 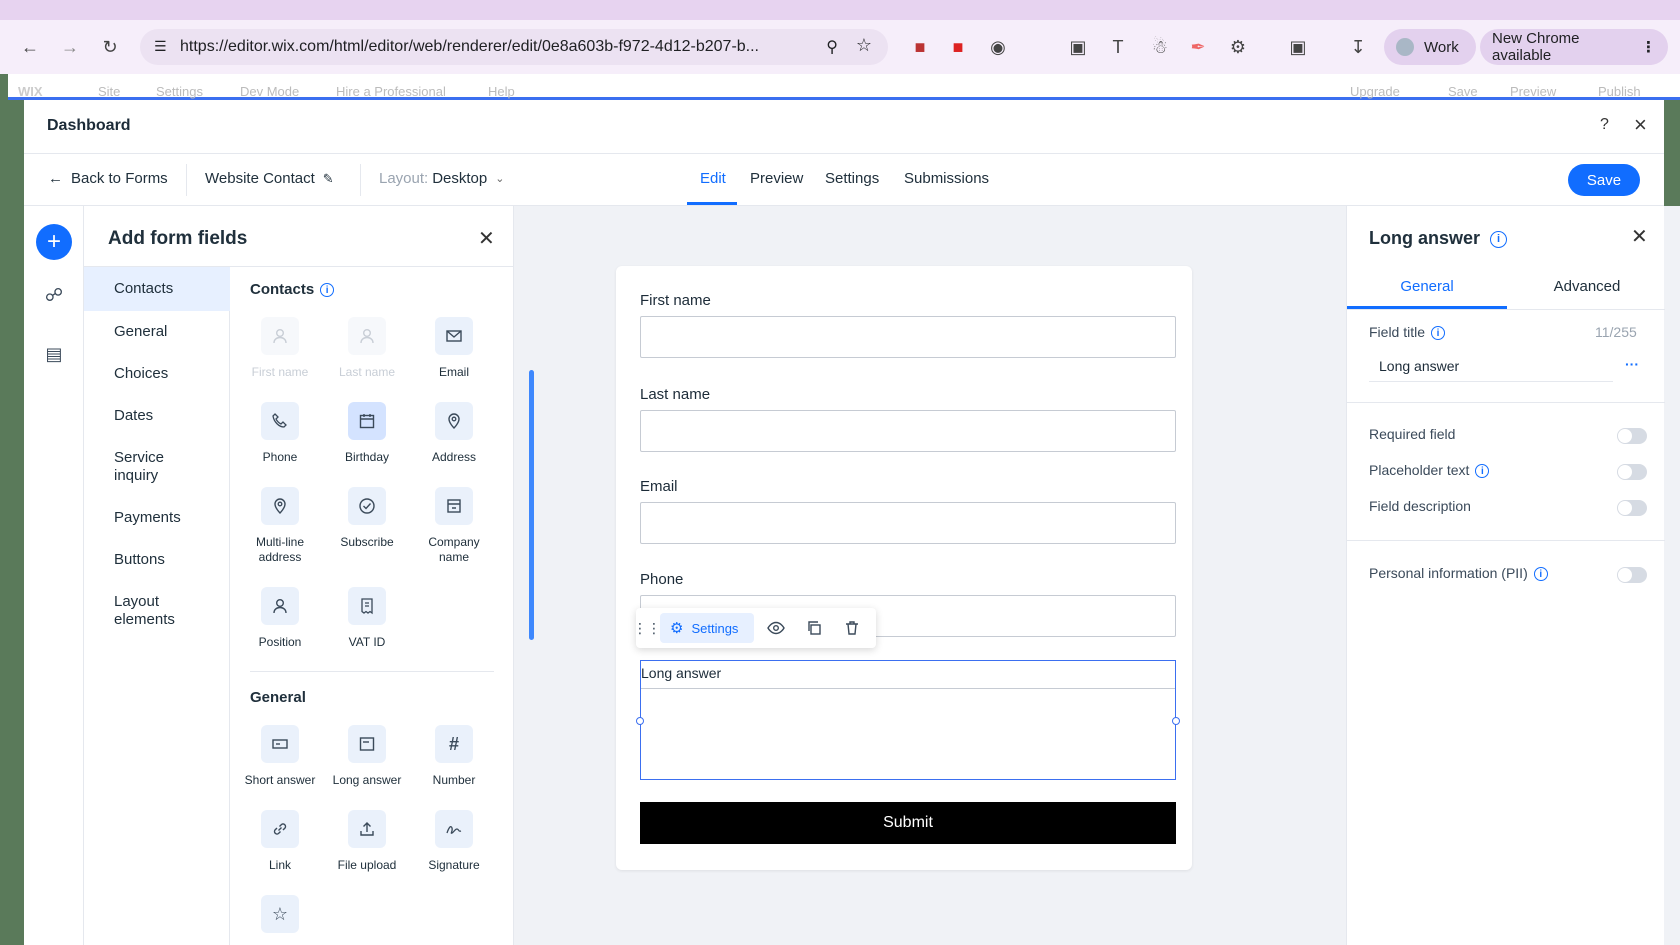 What do you see at coordinates (454, 348) in the screenshot?
I see `tile-email: Email` at bounding box center [454, 348].